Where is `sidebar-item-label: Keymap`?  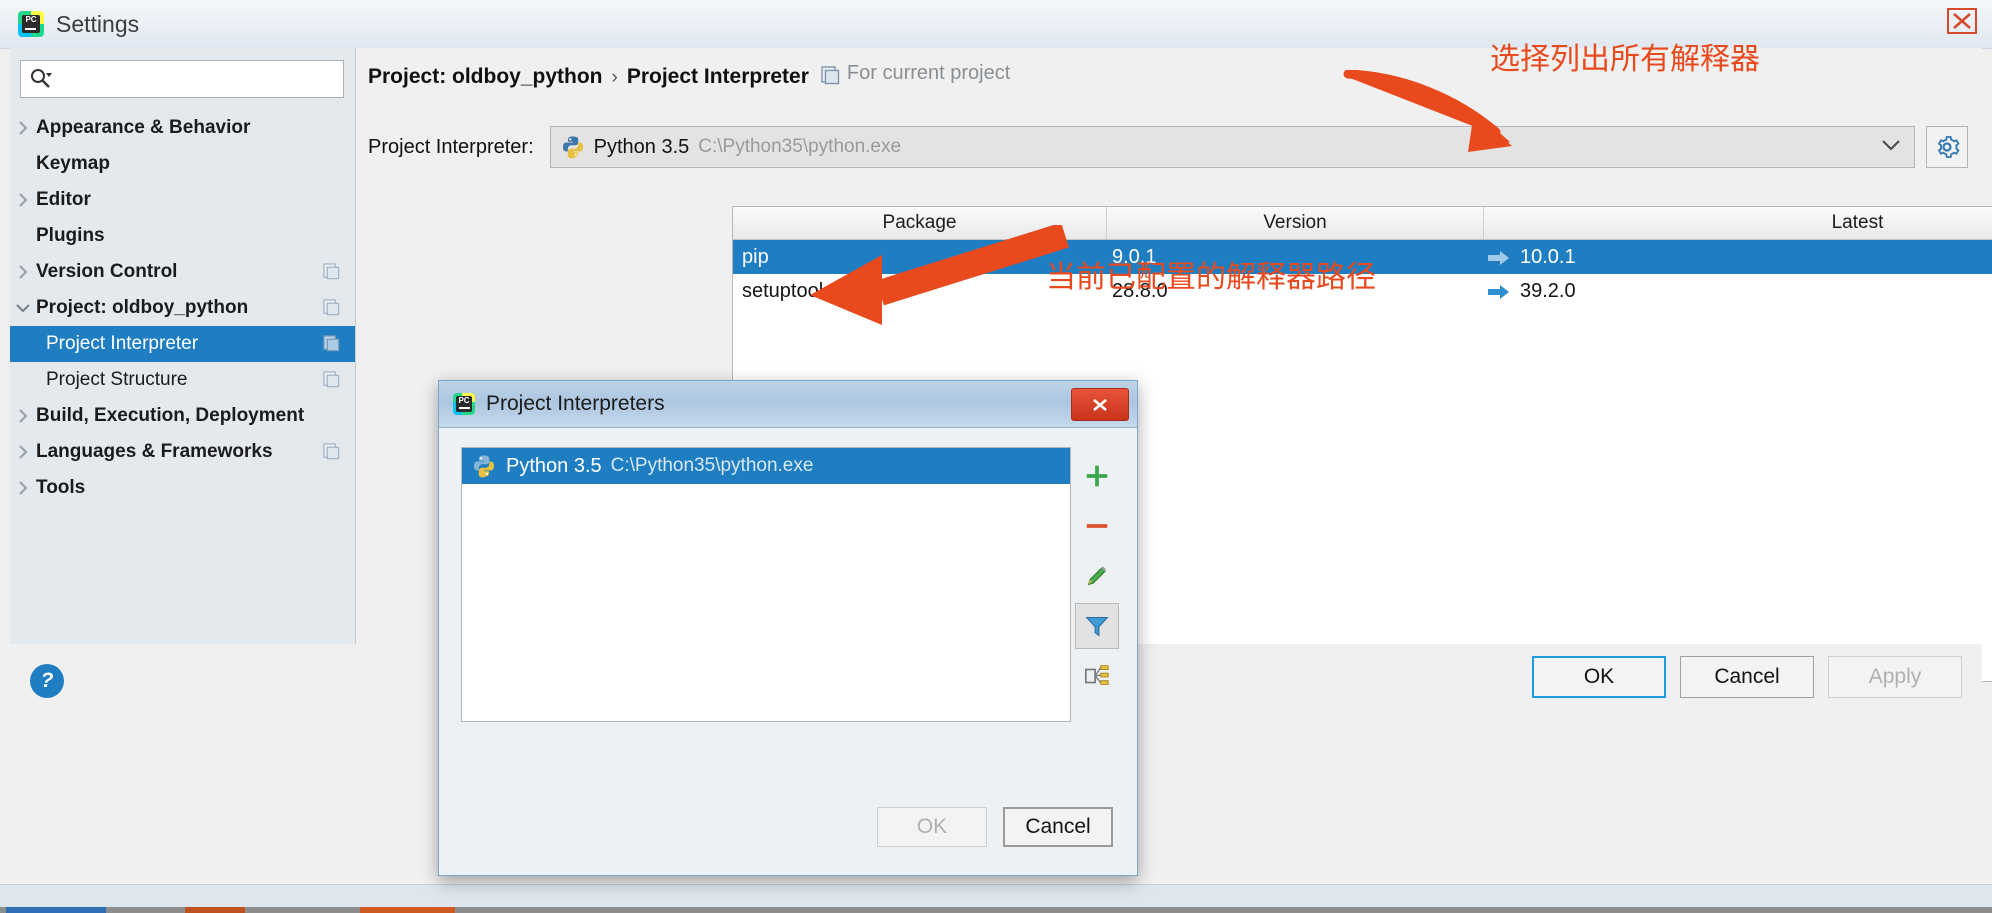
sidebar-item-label: Keymap is located at coordinates (73, 163).